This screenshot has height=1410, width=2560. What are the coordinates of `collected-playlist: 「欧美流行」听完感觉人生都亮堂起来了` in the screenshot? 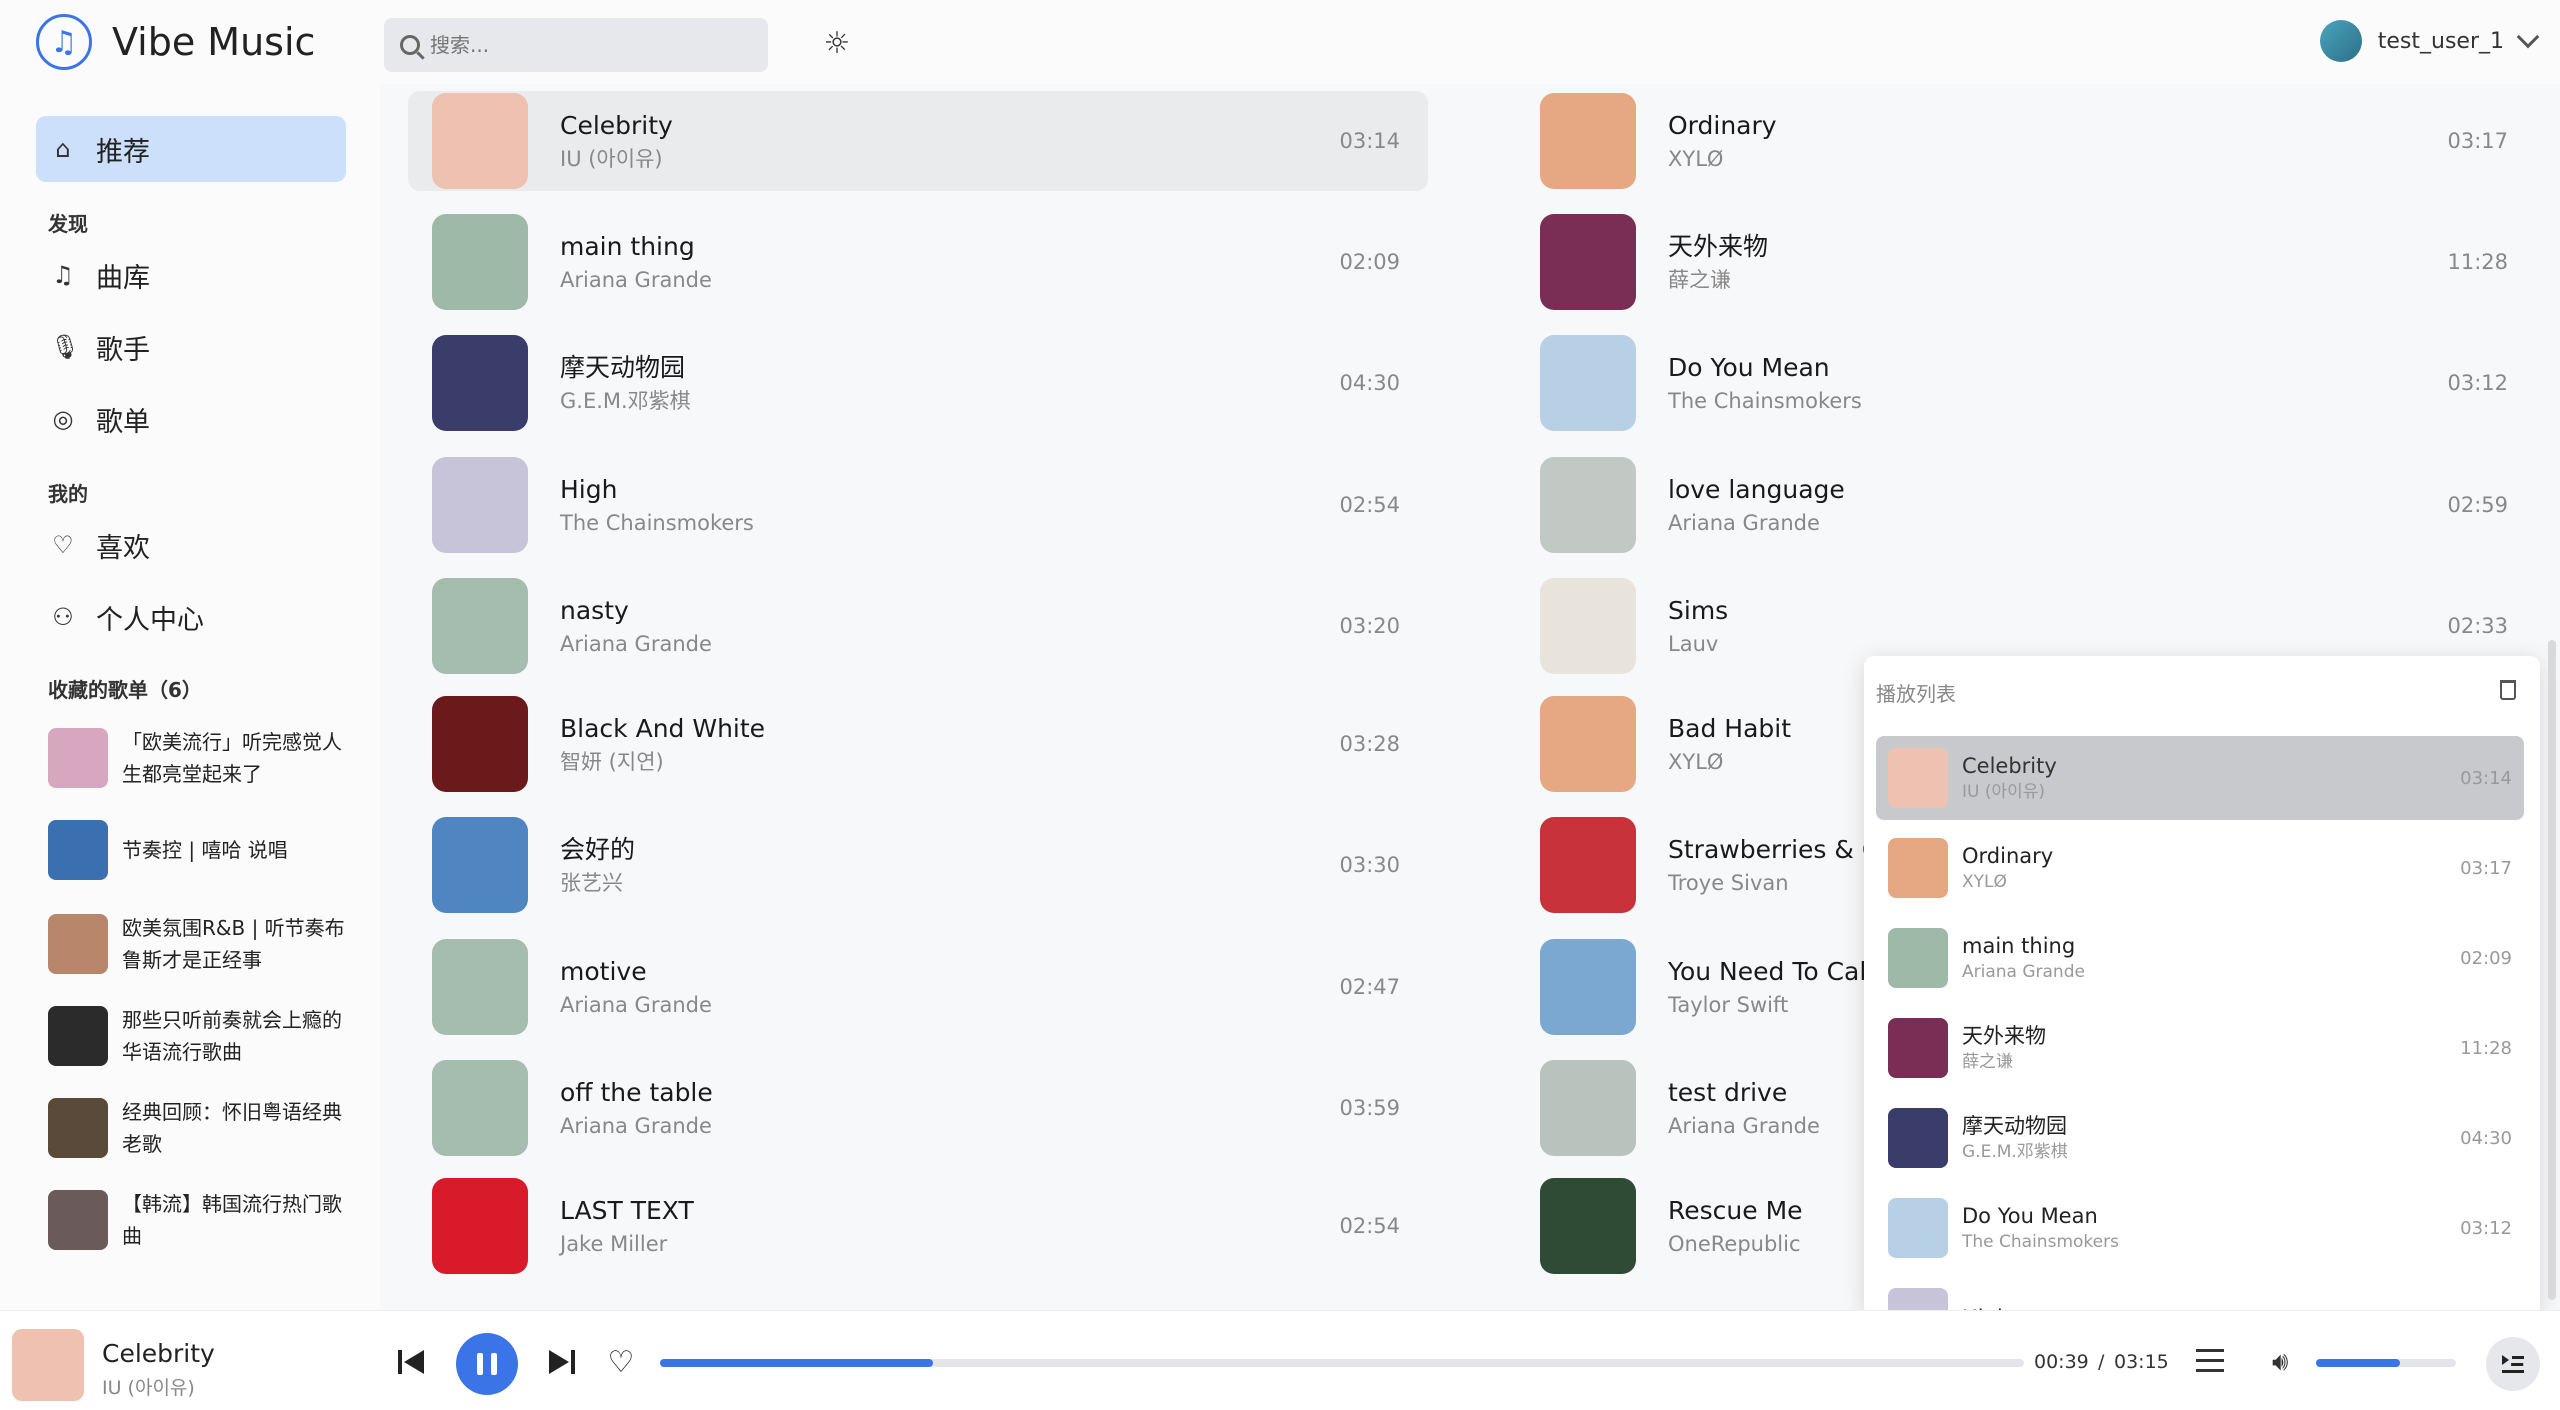 It's located at (198, 758).